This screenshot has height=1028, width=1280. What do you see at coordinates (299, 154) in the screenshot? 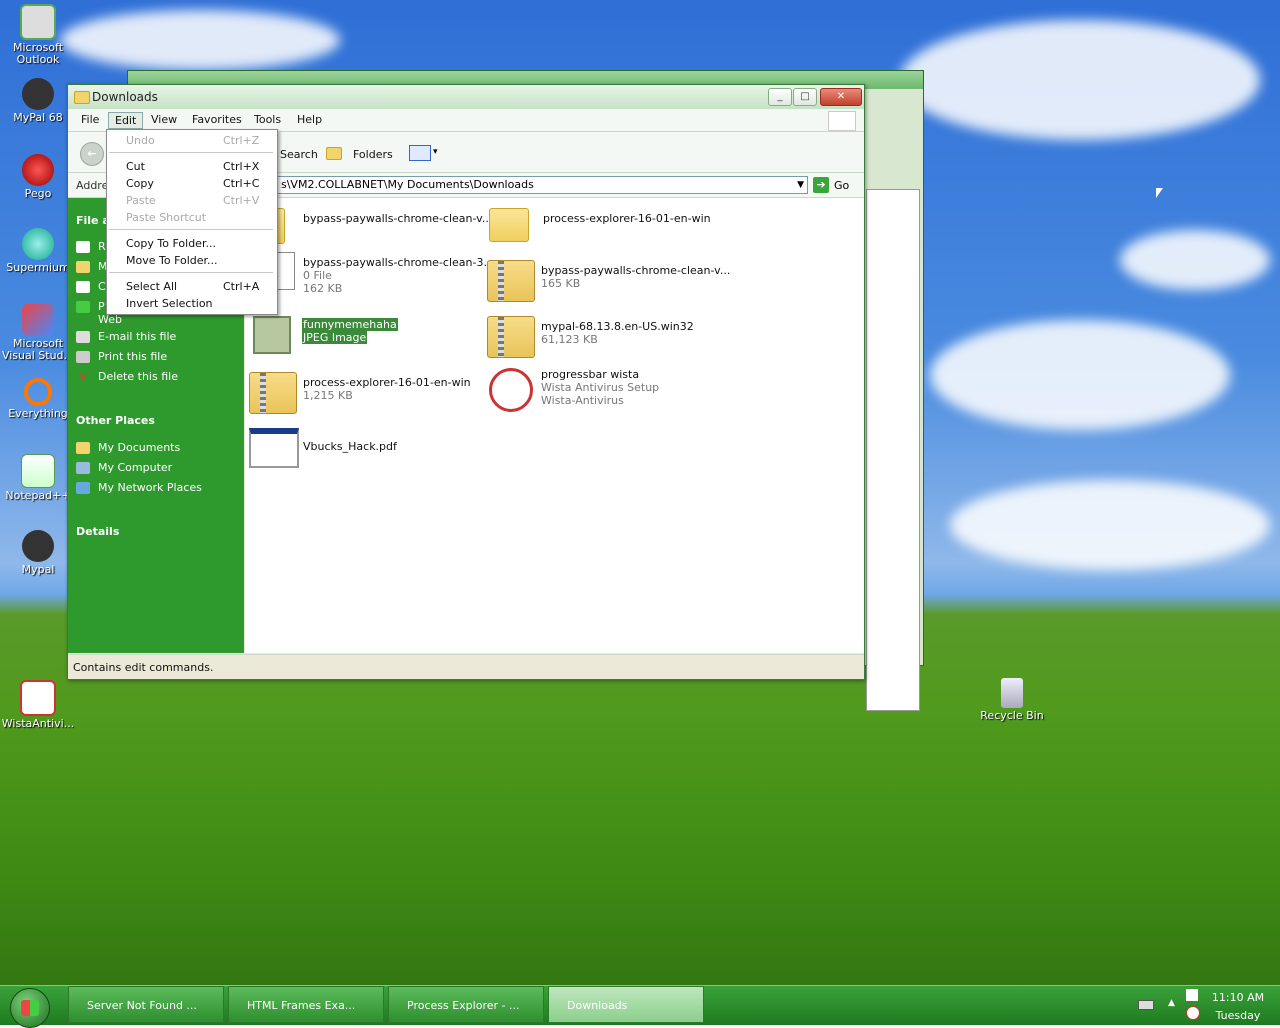
I see `search-button: Search` at bounding box center [299, 154].